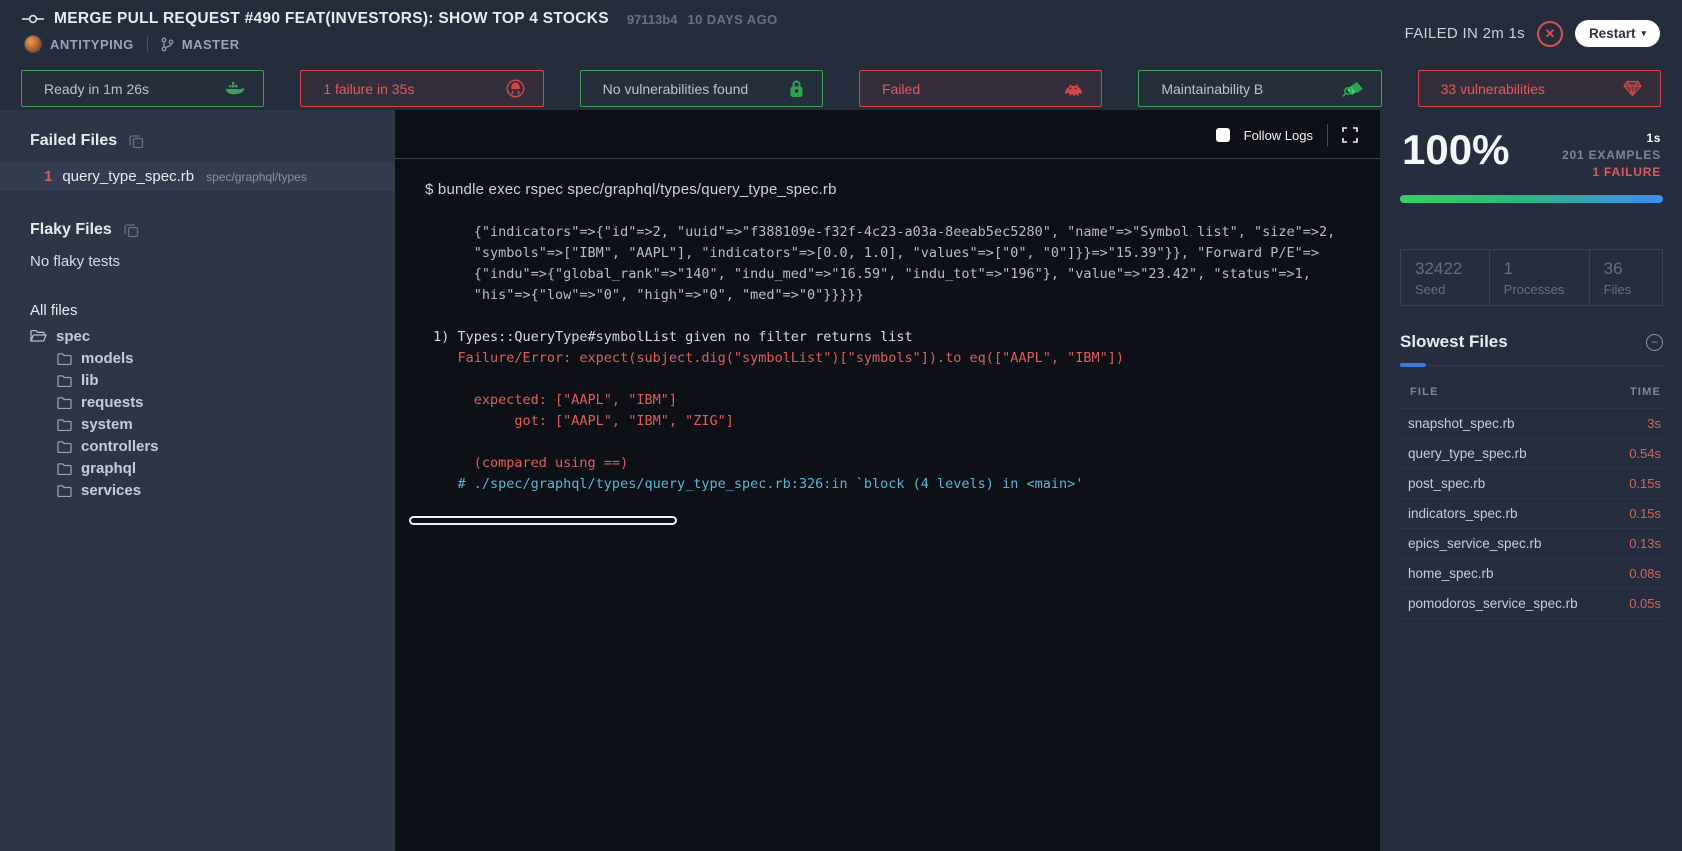 This screenshot has height=851, width=1682. Describe the element at coordinates (1531, 574) in the screenshot. I see `table-row: home_spec.rb 0.08s` at that location.